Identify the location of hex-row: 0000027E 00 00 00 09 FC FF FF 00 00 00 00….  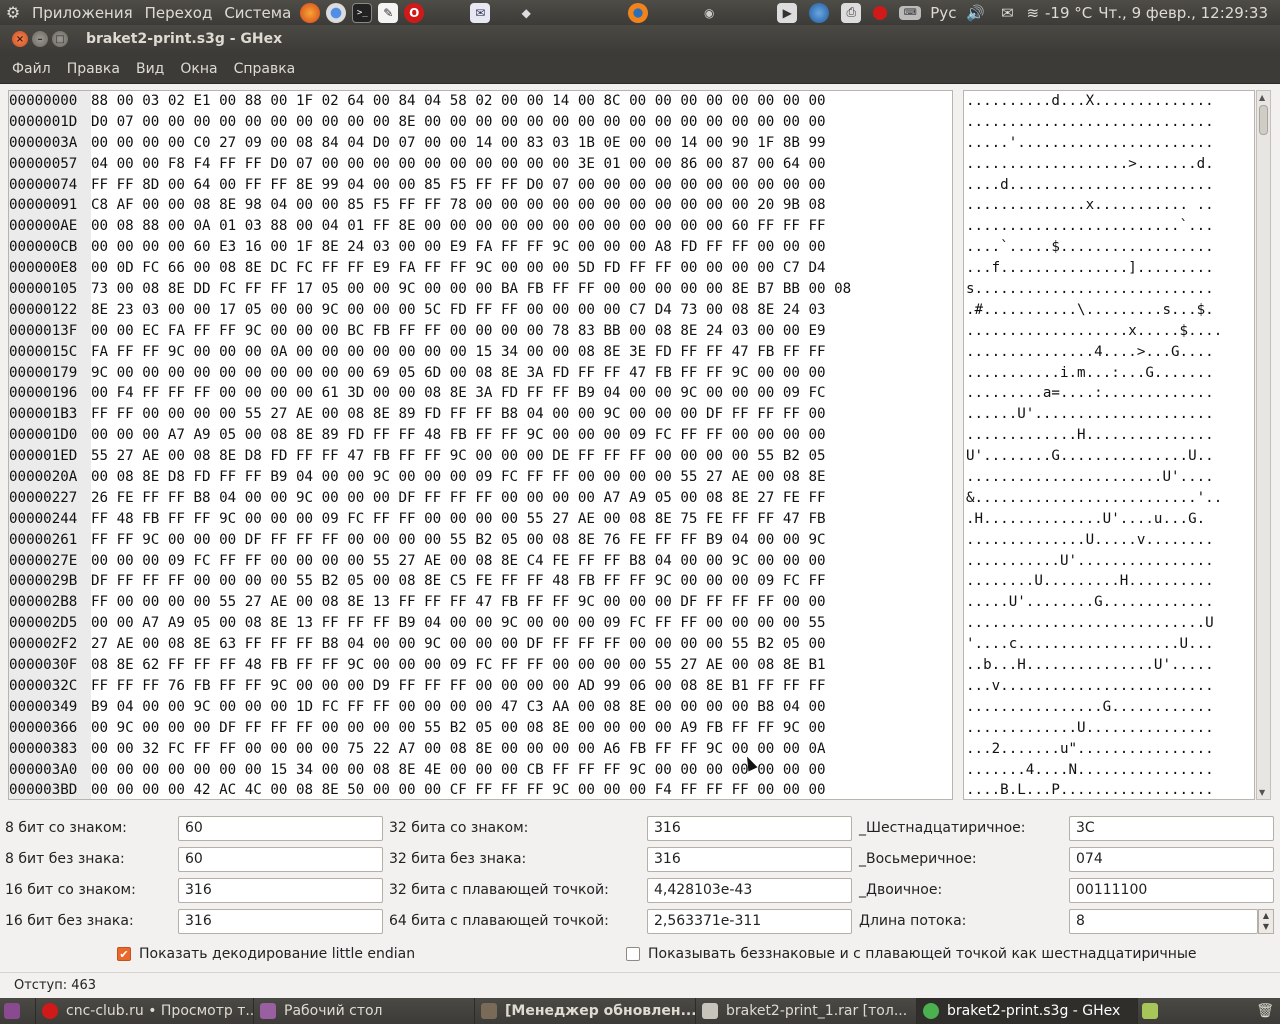
(430, 561).